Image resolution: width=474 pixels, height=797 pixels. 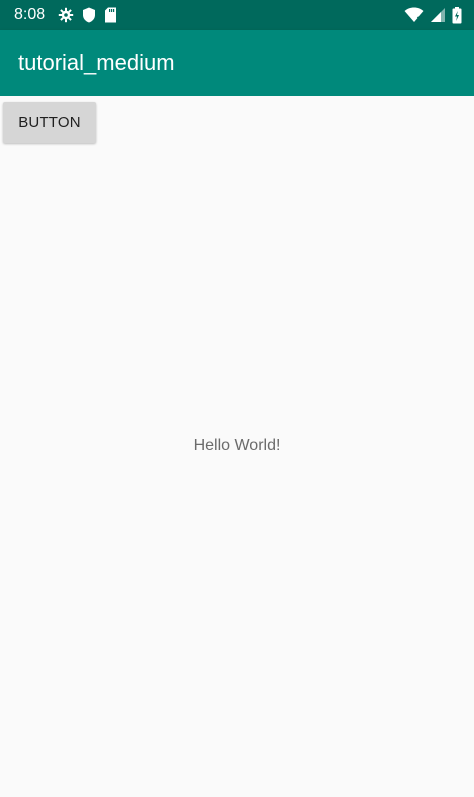 I want to click on shield-icon, so click(x=89, y=15).